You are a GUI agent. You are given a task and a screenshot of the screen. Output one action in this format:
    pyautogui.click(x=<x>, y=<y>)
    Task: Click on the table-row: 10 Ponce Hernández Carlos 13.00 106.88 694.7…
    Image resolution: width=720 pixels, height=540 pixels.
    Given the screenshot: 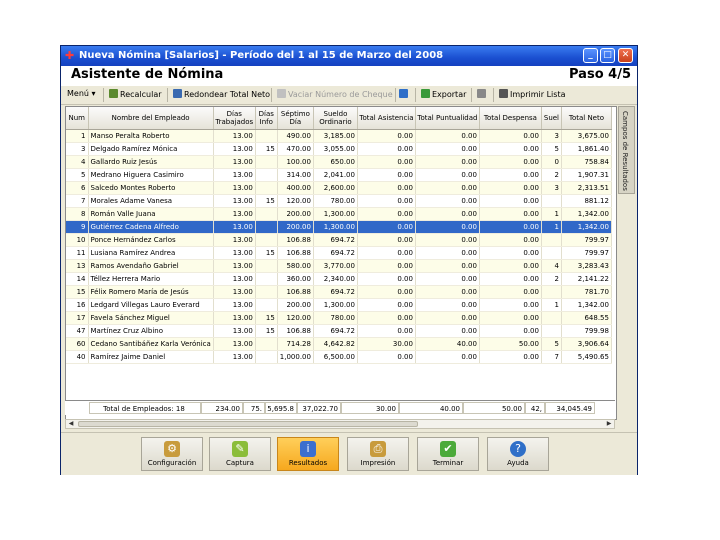 What is the action you would take?
    pyautogui.click(x=339, y=240)
    